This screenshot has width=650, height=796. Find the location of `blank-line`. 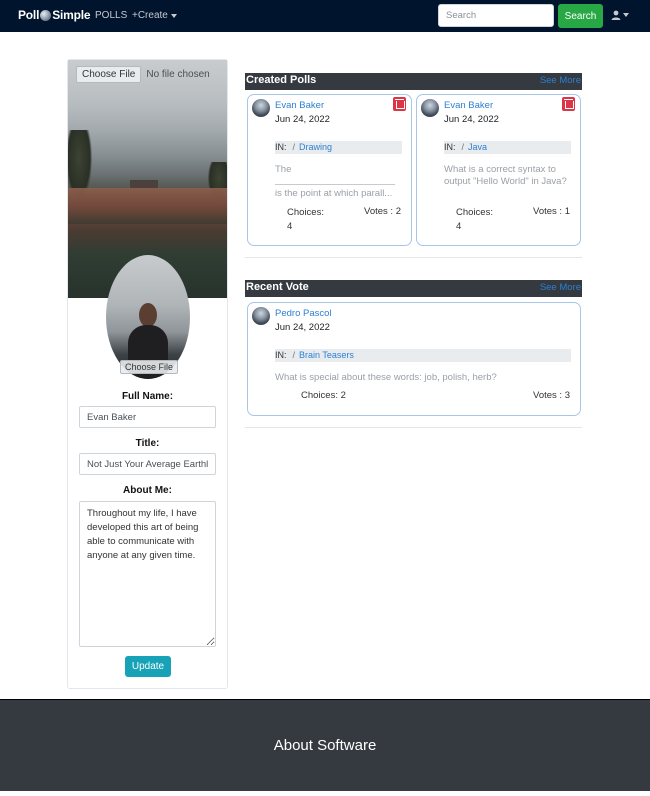

blank-line is located at coordinates (335, 184).